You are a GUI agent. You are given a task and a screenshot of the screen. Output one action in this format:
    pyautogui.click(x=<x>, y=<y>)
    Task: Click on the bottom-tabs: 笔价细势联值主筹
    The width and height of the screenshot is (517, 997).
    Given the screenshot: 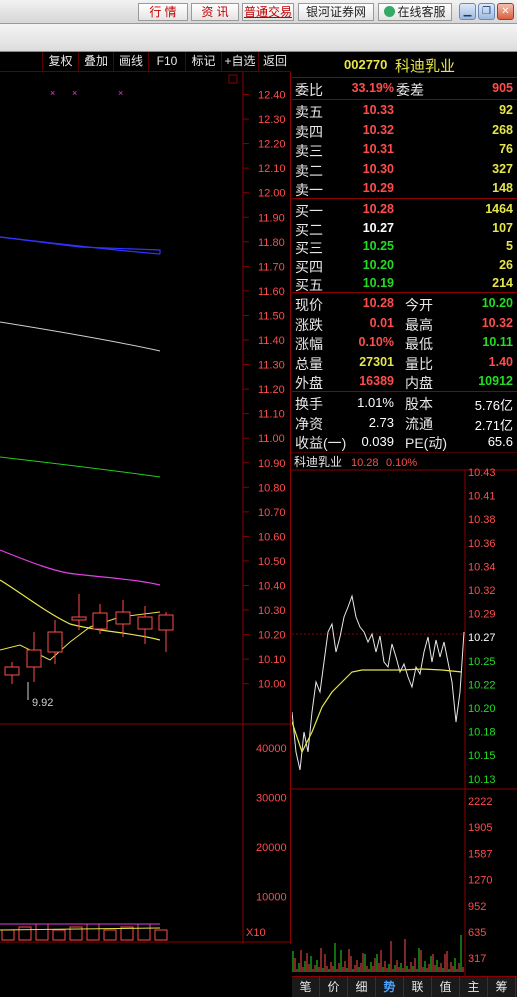 What is the action you would take?
    pyautogui.click(x=404, y=986)
    